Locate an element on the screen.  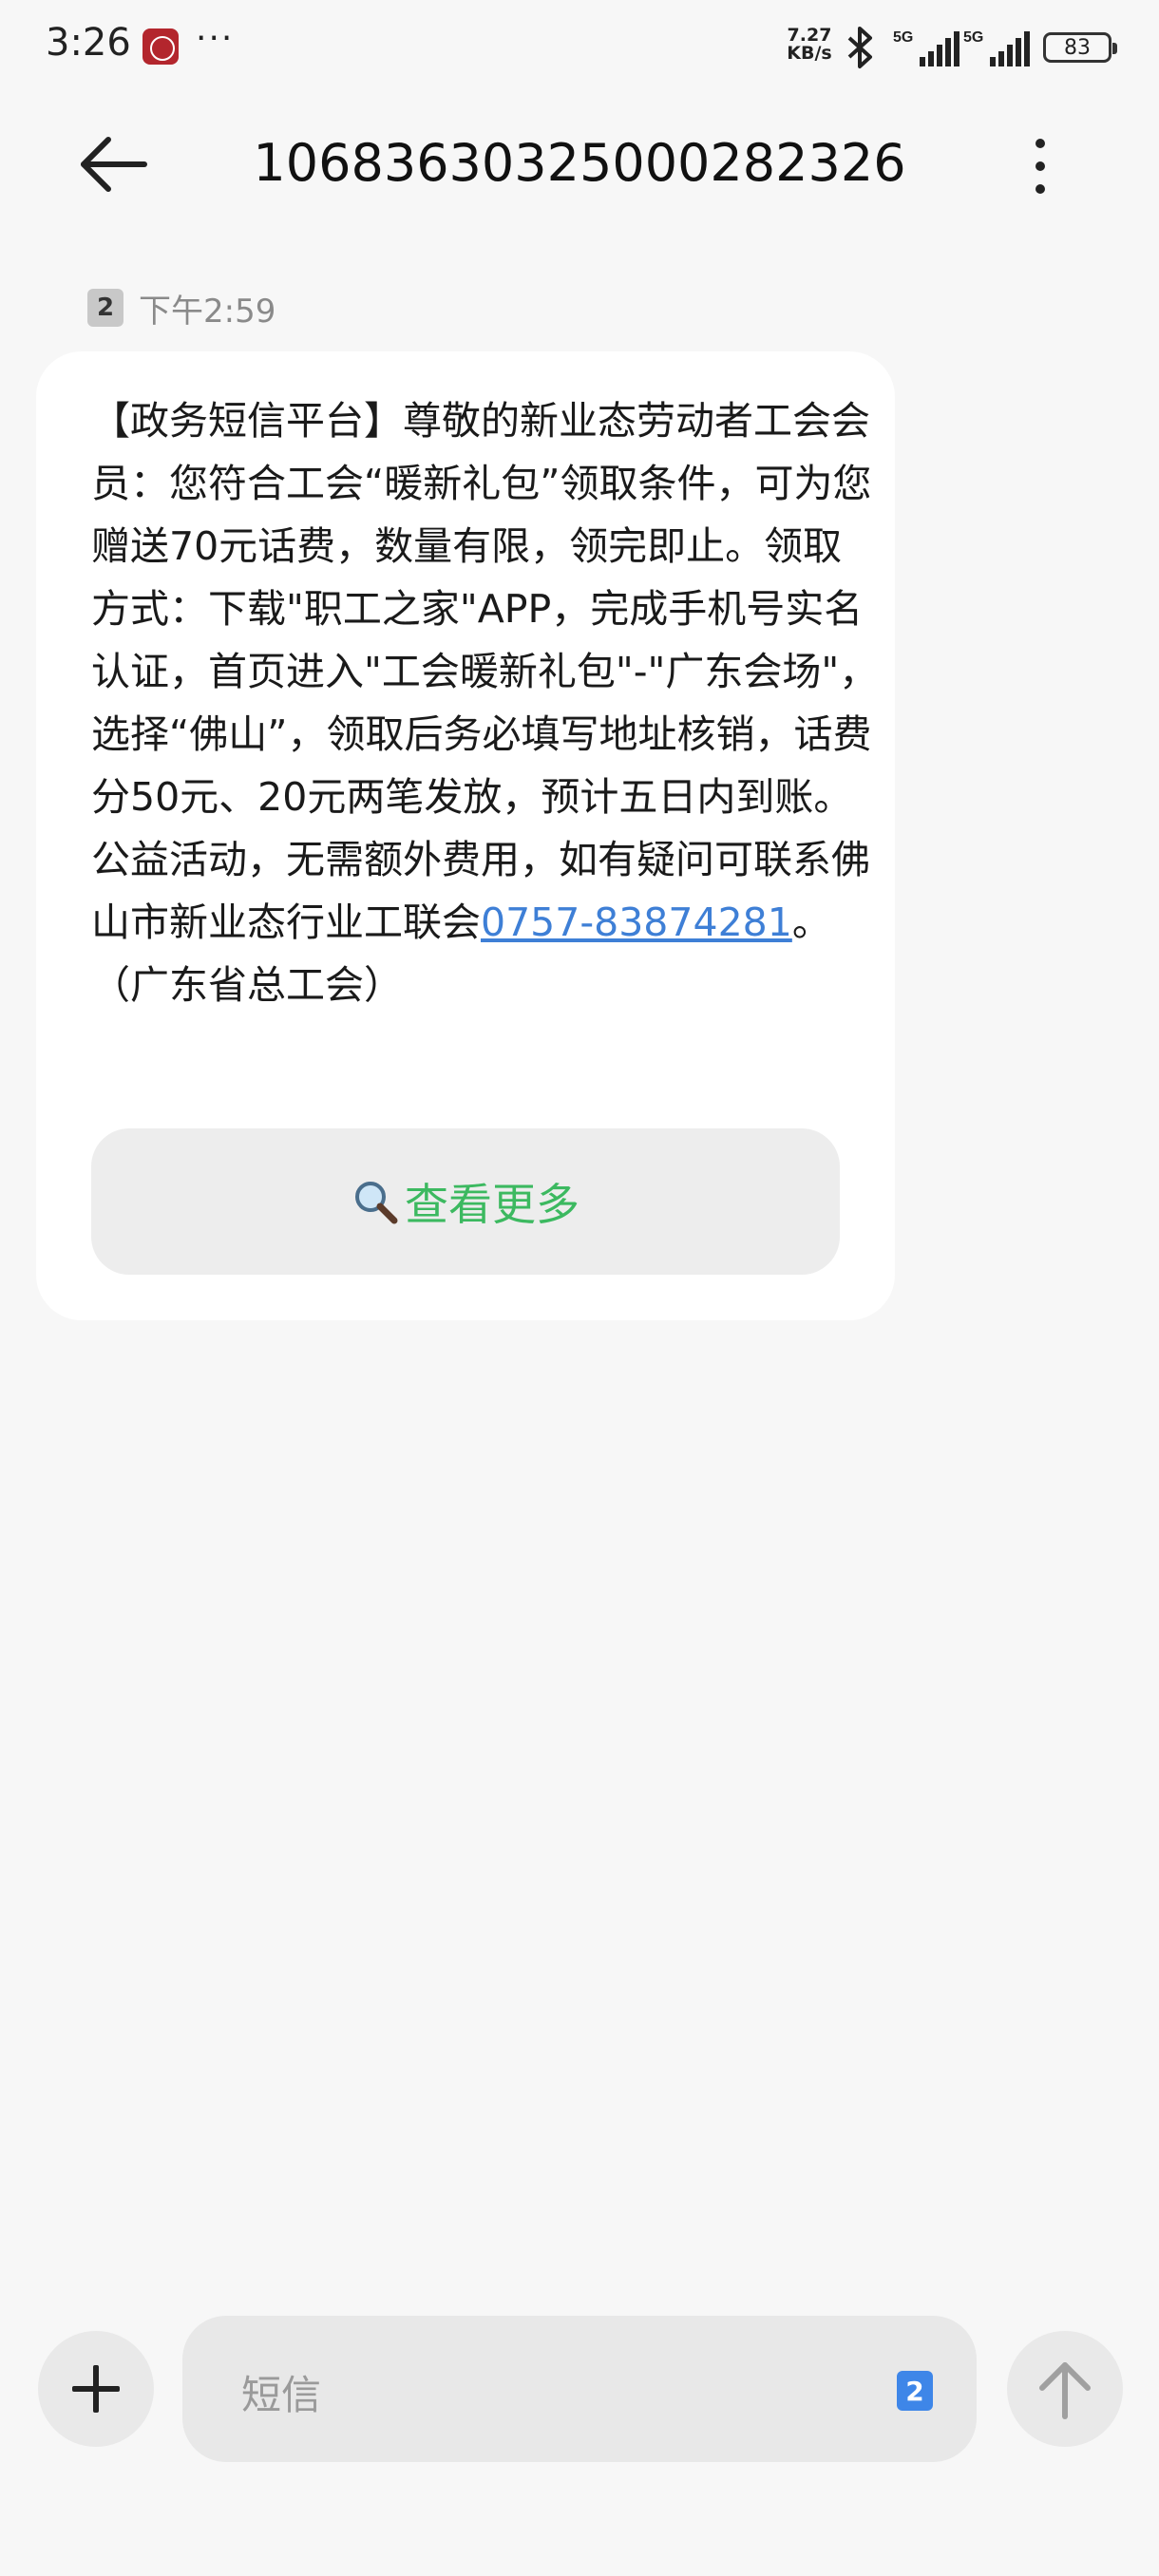
battery-icon: 83 is located at coordinates (1080, 47).